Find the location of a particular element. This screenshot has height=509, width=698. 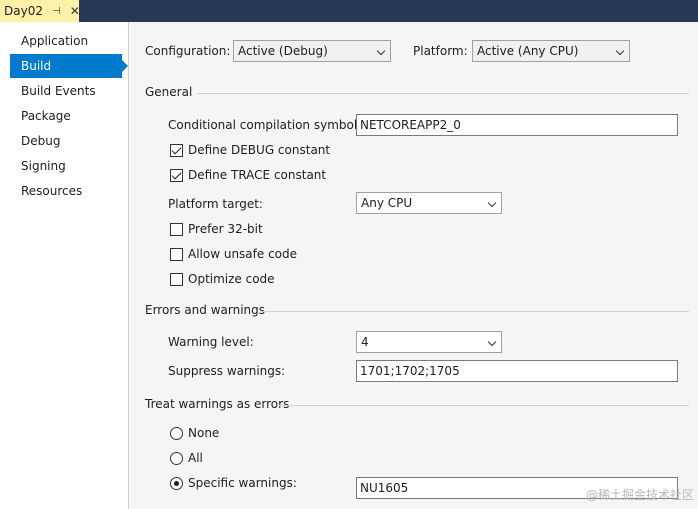

define-trace-label: Define TRACE constant is located at coordinates (257, 175).